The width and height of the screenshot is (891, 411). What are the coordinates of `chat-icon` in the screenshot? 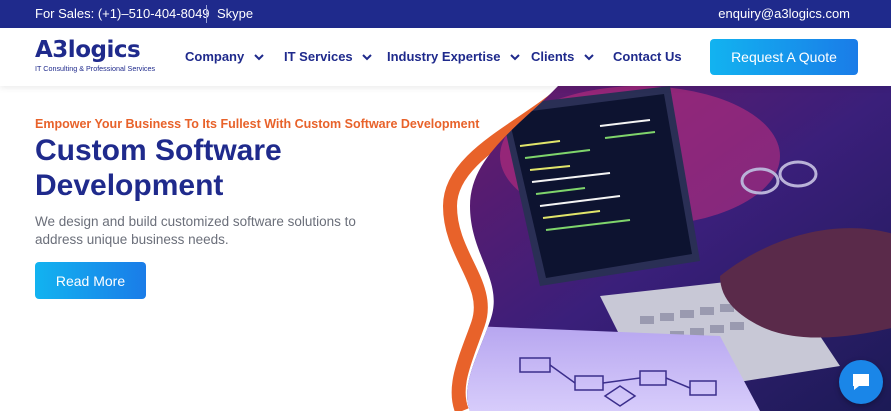 It's located at (861, 382).